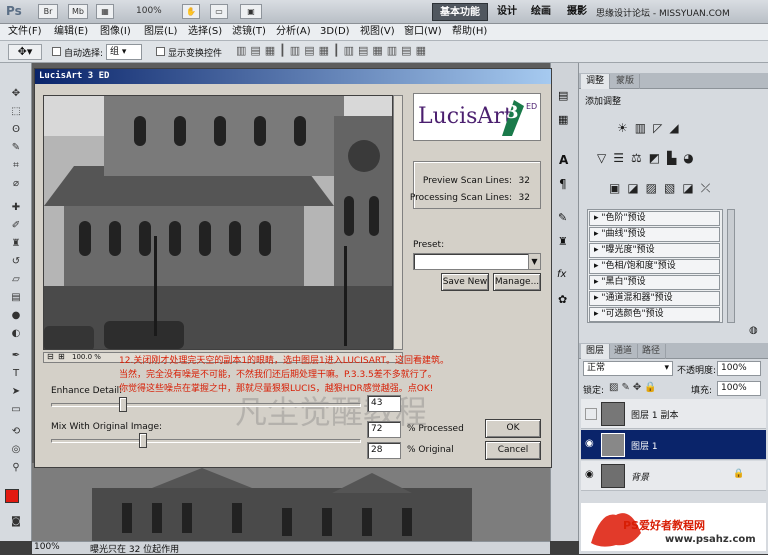  Describe the element at coordinates (654, 298) in the screenshot. I see `preset-channel-mixer: ▸ "通道混和器"预设` at that location.